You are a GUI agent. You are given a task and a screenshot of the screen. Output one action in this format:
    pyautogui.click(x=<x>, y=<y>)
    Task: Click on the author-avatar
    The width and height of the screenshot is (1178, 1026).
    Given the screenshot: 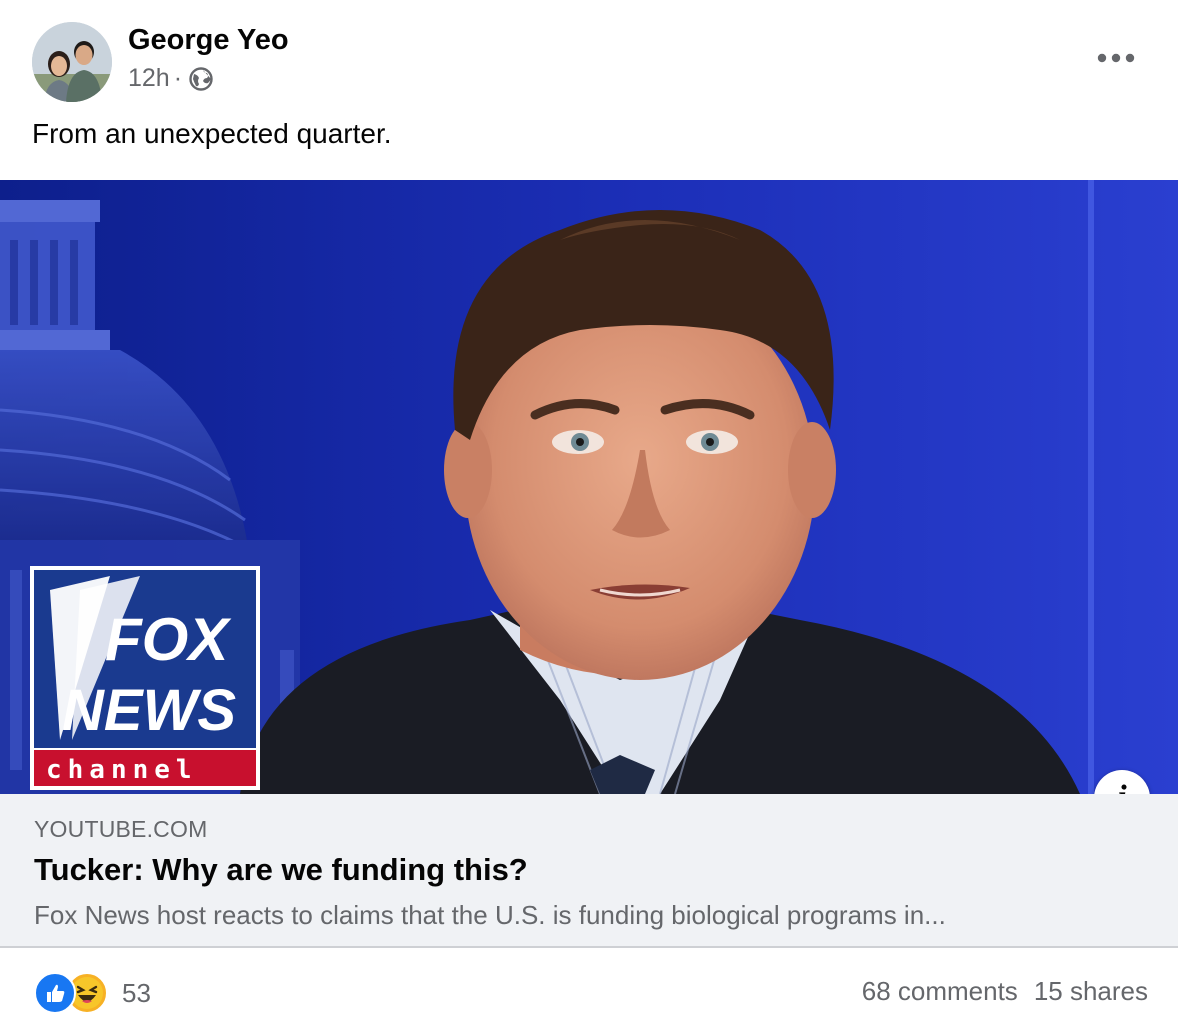 What is the action you would take?
    pyautogui.click(x=72, y=62)
    